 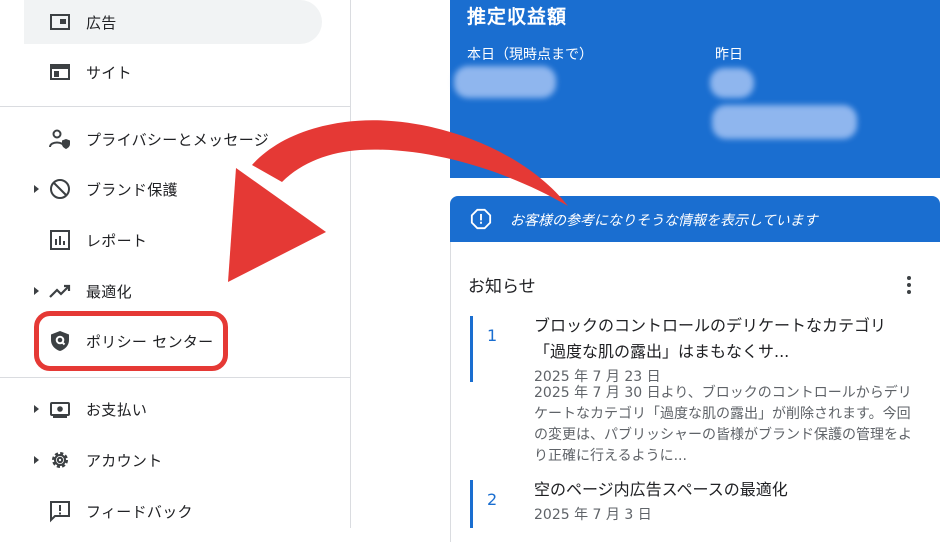 What do you see at coordinates (60, 22) in the screenshot?
I see `ad-icon` at bounding box center [60, 22].